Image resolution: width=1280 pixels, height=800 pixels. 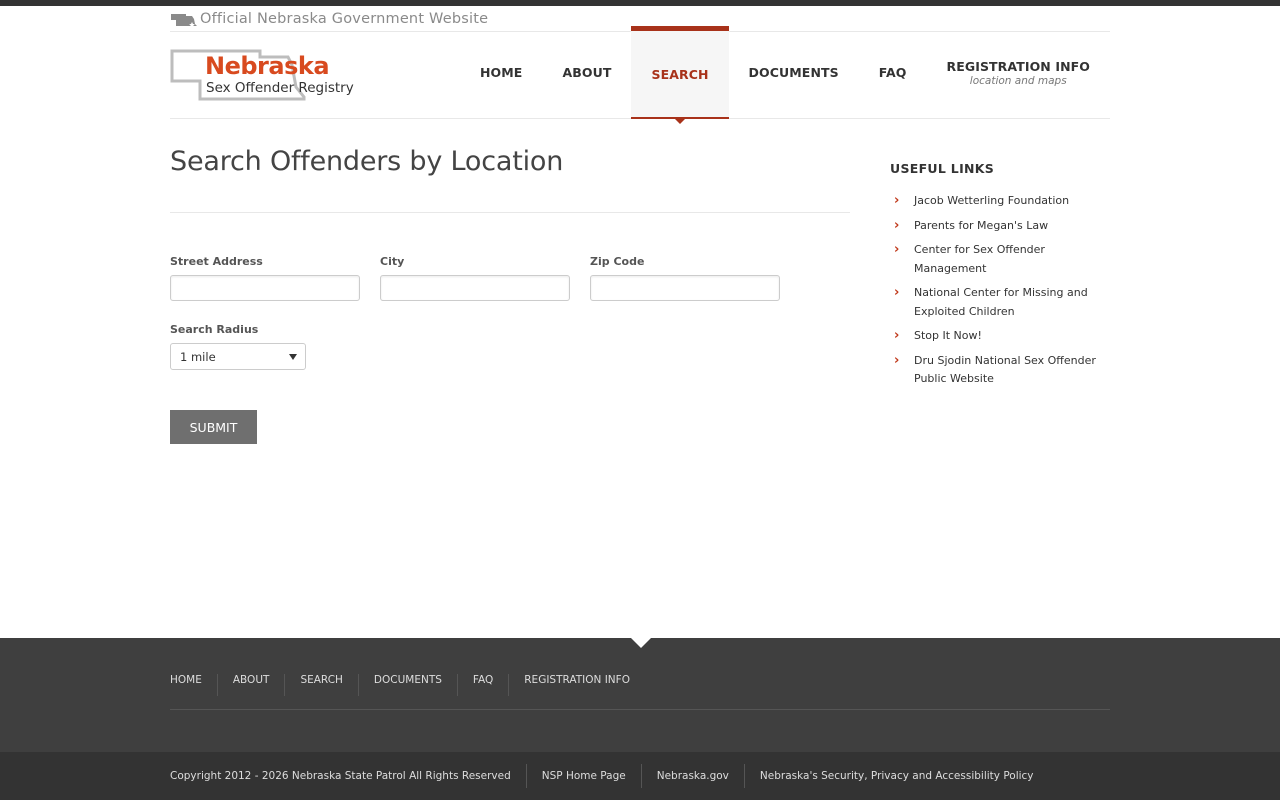 What do you see at coordinates (510, 179) in the screenshot?
I see `page-title: Search Offenders by Location` at bounding box center [510, 179].